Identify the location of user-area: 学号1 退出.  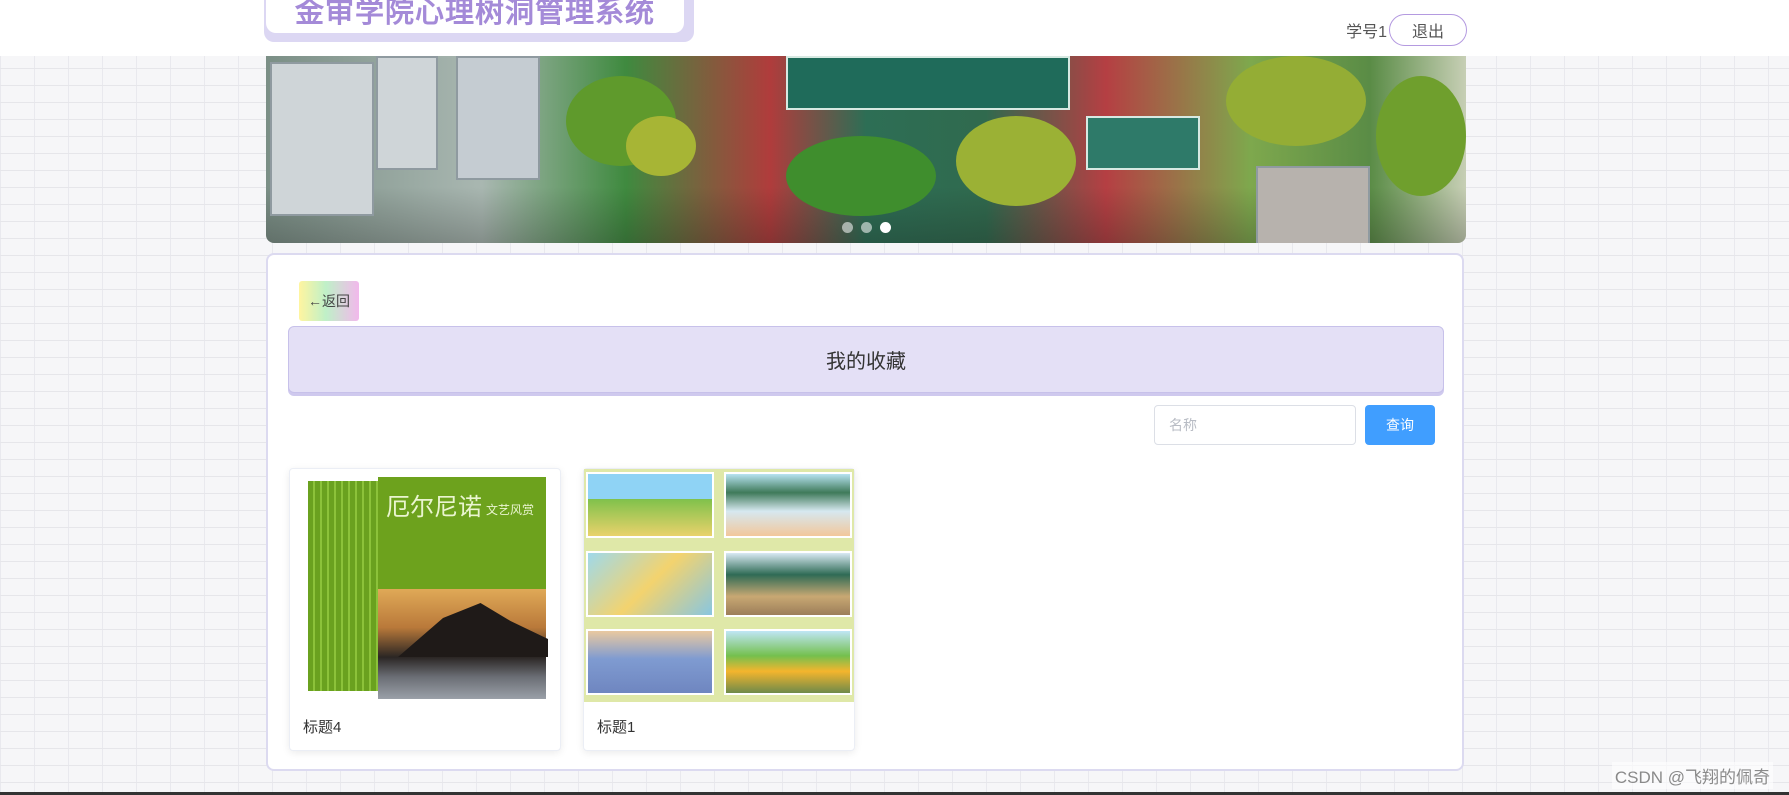
(1406, 30).